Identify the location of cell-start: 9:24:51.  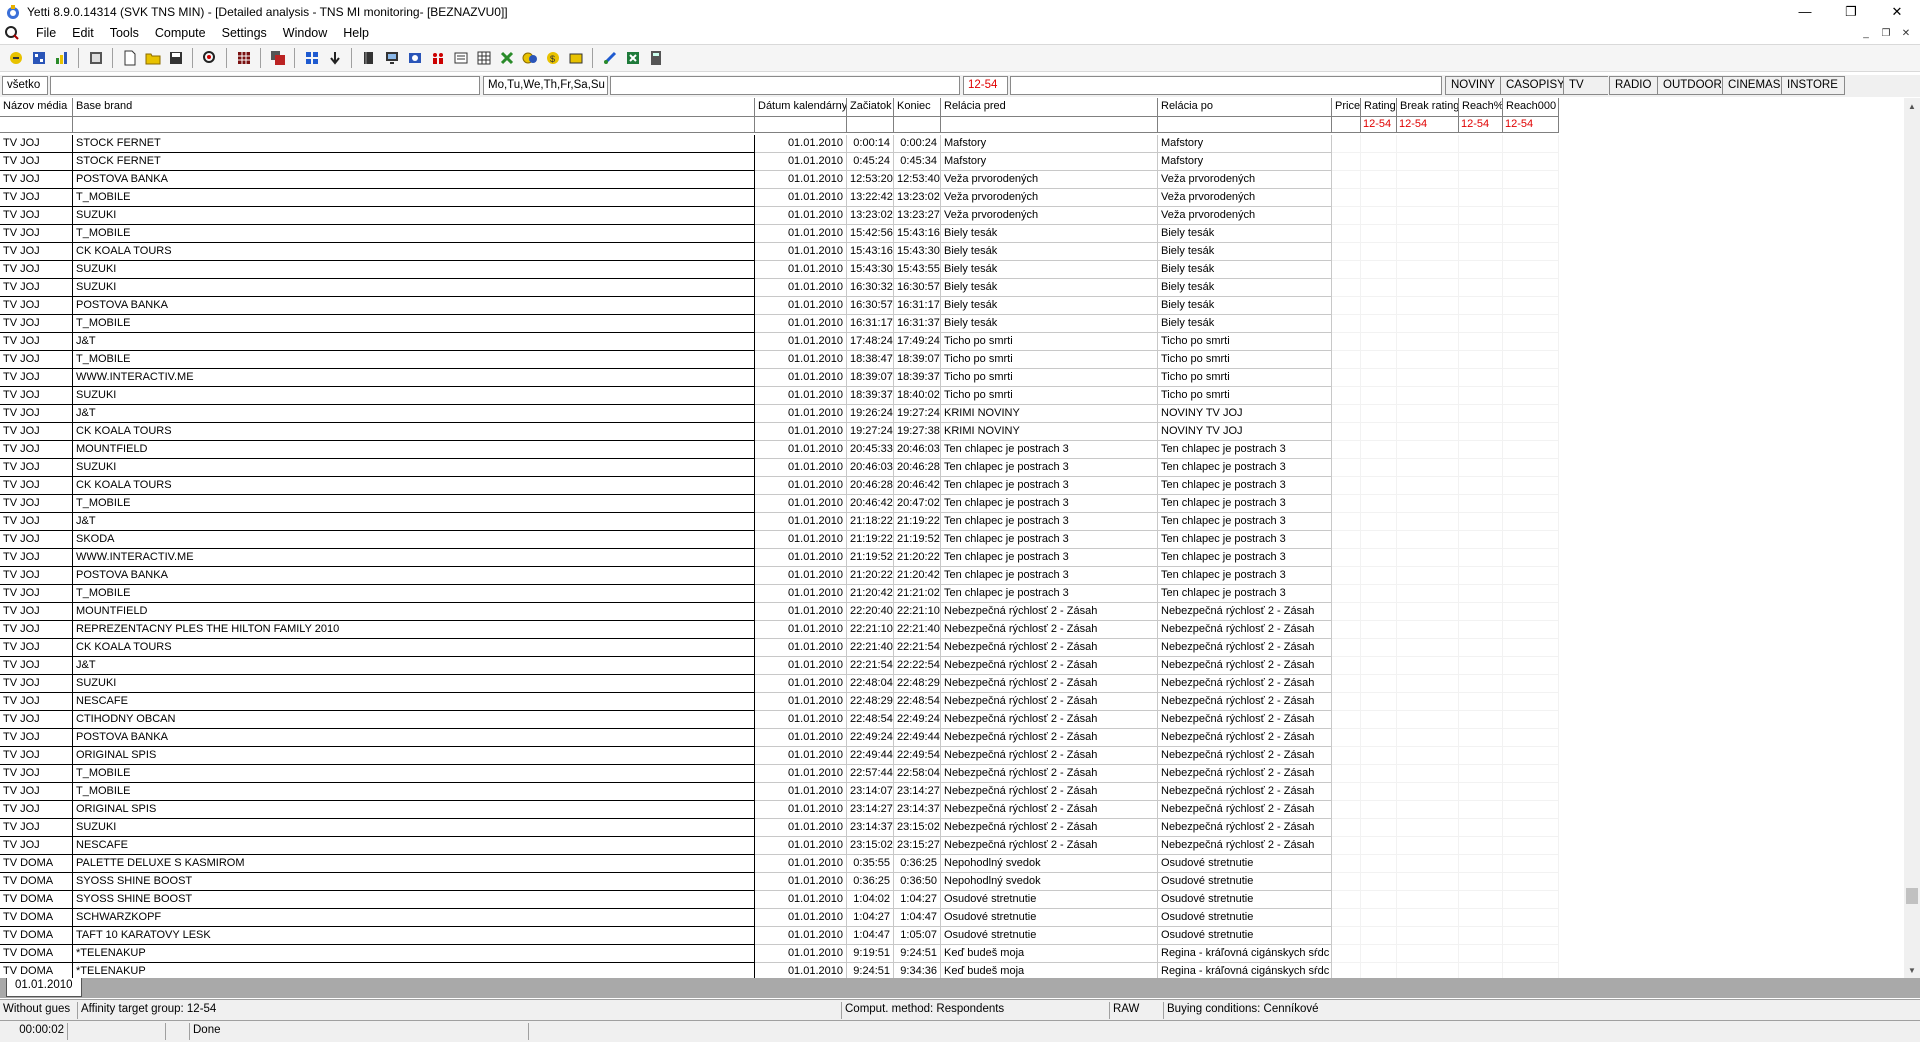
(870, 970).